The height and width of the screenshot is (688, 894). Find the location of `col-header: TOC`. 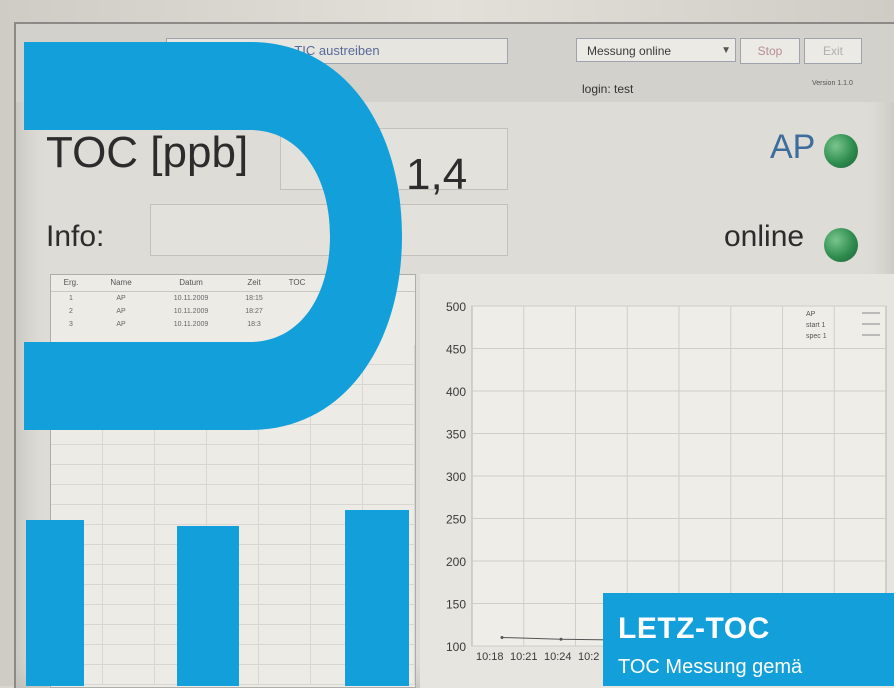

col-header: TOC is located at coordinates (297, 282).